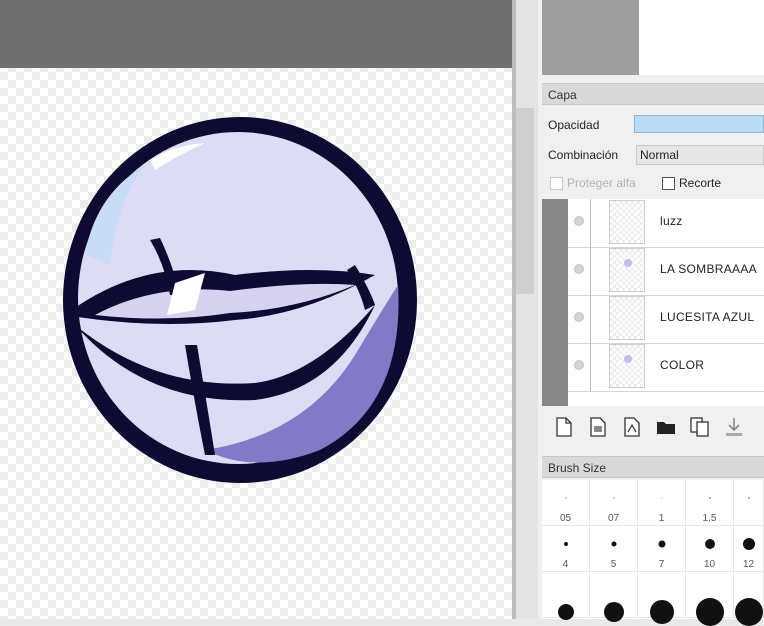  What do you see at coordinates (700, 183) in the screenshot?
I see `clipping-label: Recorte` at bounding box center [700, 183].